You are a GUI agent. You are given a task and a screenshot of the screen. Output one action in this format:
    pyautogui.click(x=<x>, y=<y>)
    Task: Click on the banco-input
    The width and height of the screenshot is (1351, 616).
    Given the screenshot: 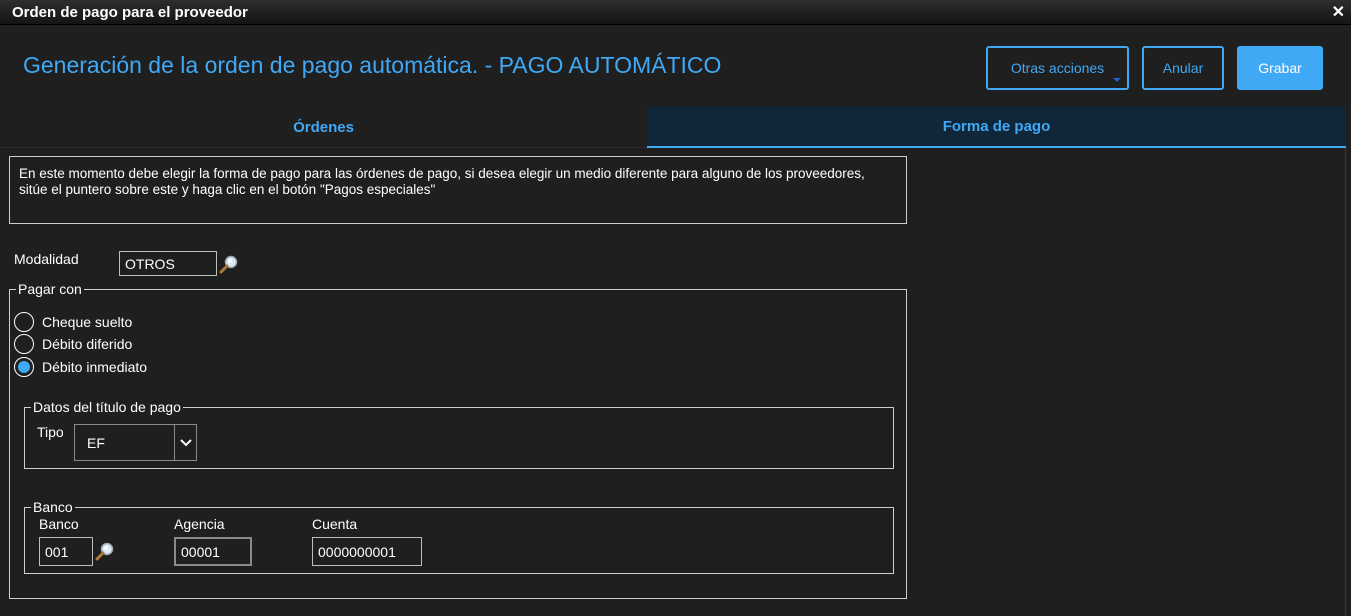 What is the action you would take?
    pyautogui.click(x=66, y=551)
    